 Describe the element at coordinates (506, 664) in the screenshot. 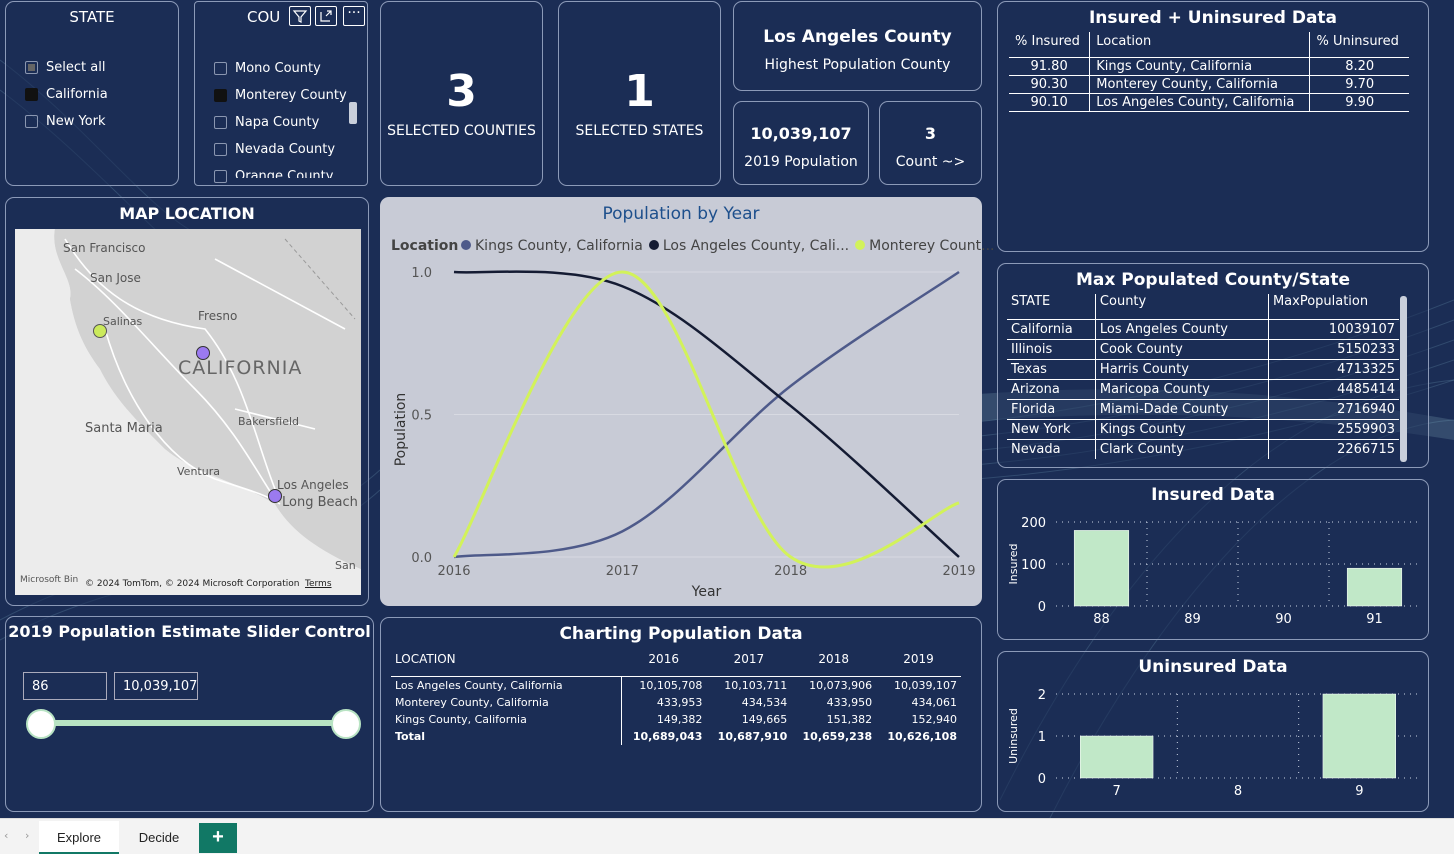

I see `pop-header-0: LOCATION` at that location.